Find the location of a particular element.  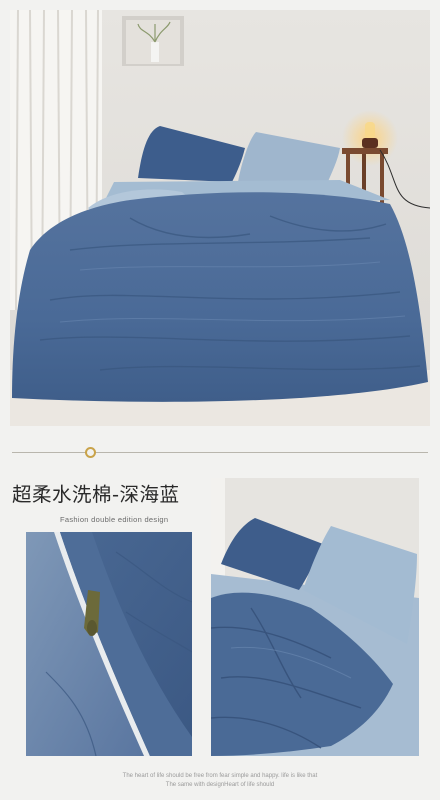

product-subtitle: Fashion double edition design is located at coordinates (114, 519).